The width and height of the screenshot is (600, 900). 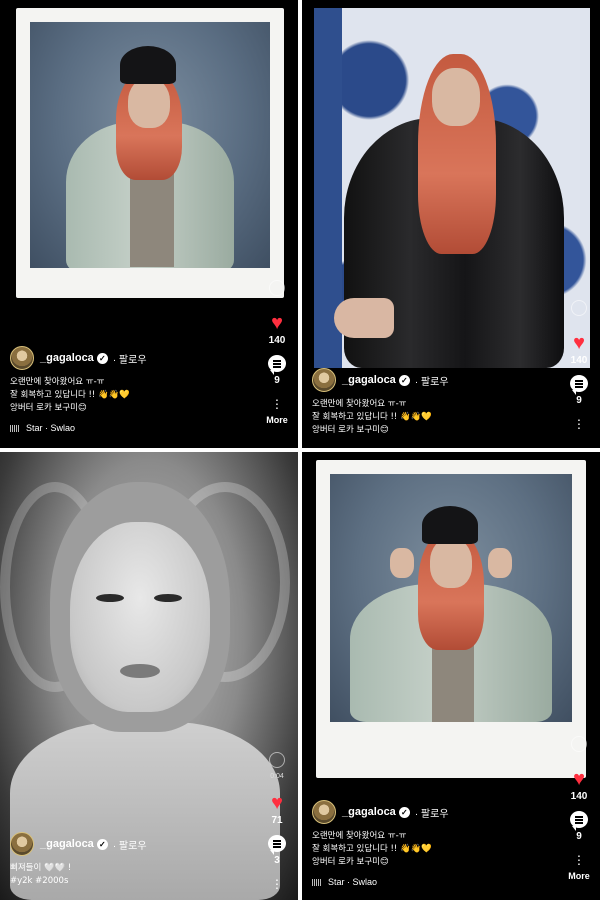 What do you see at coordinates (130, 881) in the screenshot?
I see `caption-hashtags: #y2k #2000s` at bounding box center [130, 881].